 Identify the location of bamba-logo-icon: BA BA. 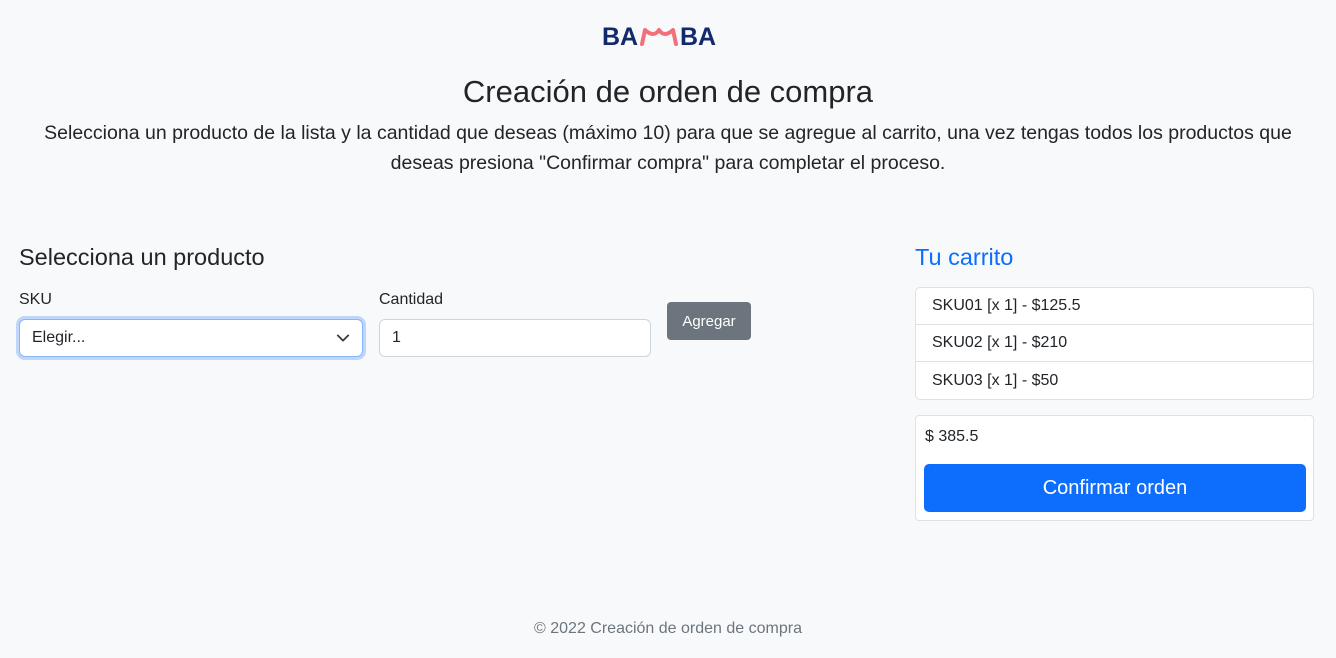
(659, 37).